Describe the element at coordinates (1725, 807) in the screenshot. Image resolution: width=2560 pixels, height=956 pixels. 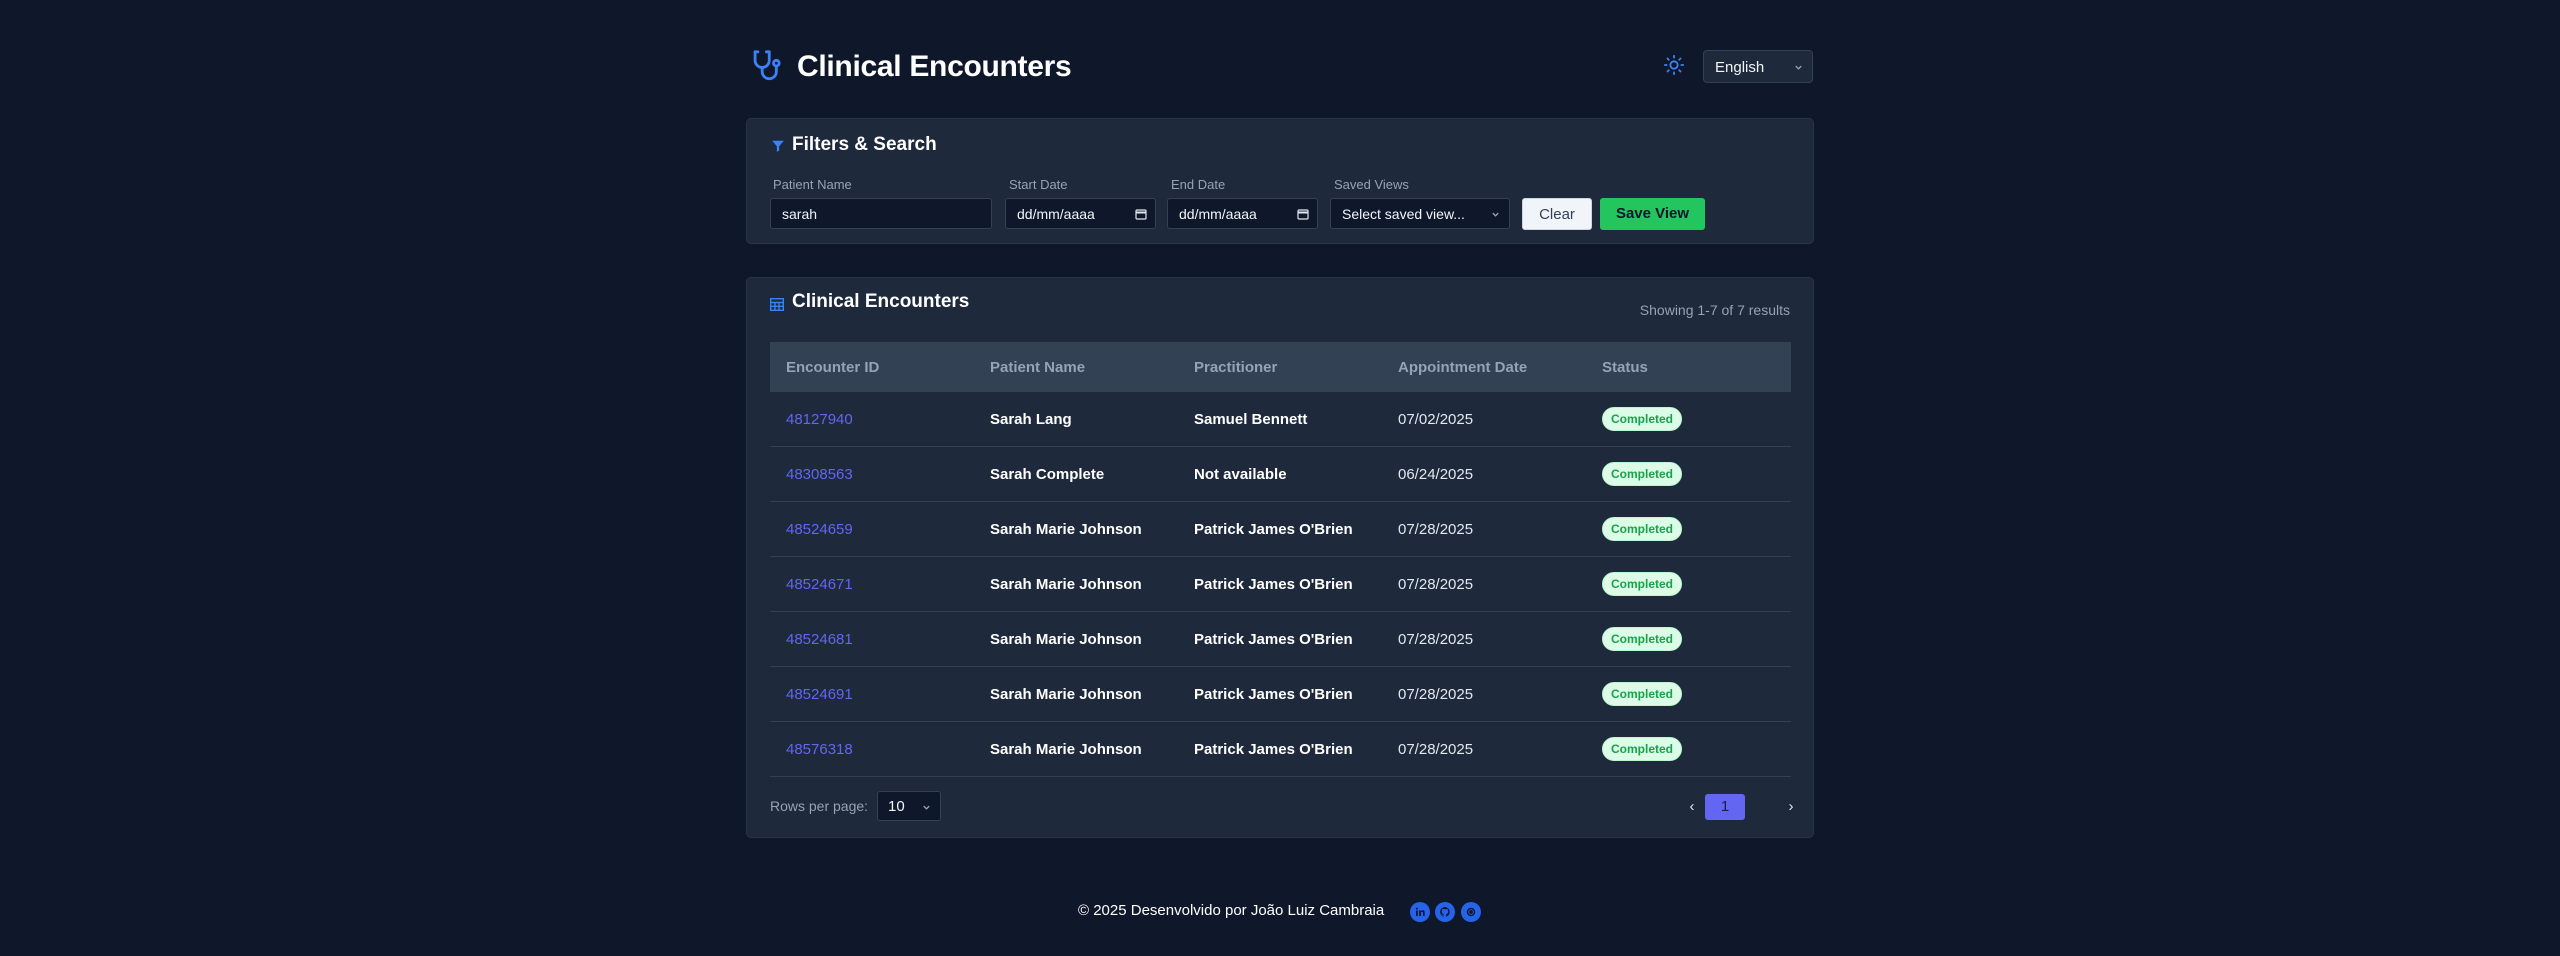
I see `page-1-button: 1` at that location.